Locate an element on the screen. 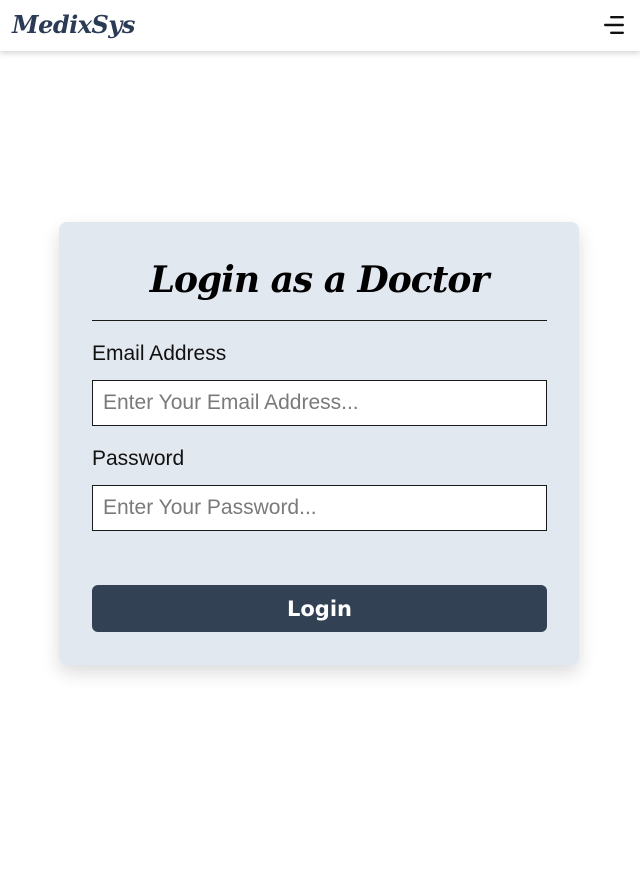 The width and height of the screenshot is (640, 884). top-navbar: MedixSys is located at coordinates (320, 25).